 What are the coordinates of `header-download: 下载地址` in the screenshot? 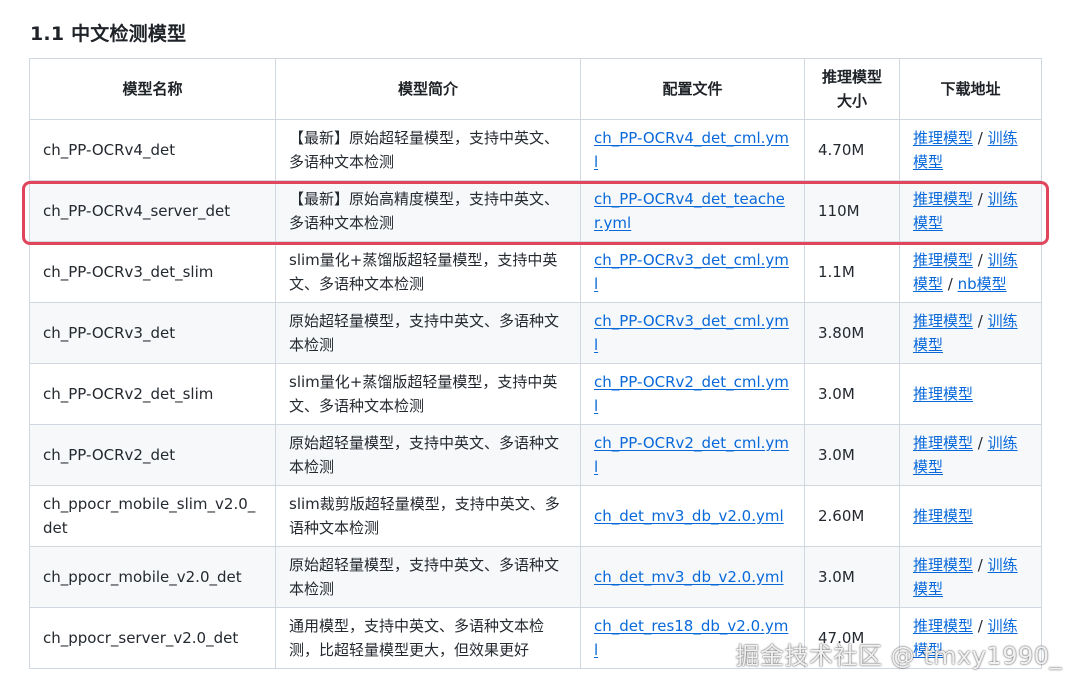 It's located at (970, 89).